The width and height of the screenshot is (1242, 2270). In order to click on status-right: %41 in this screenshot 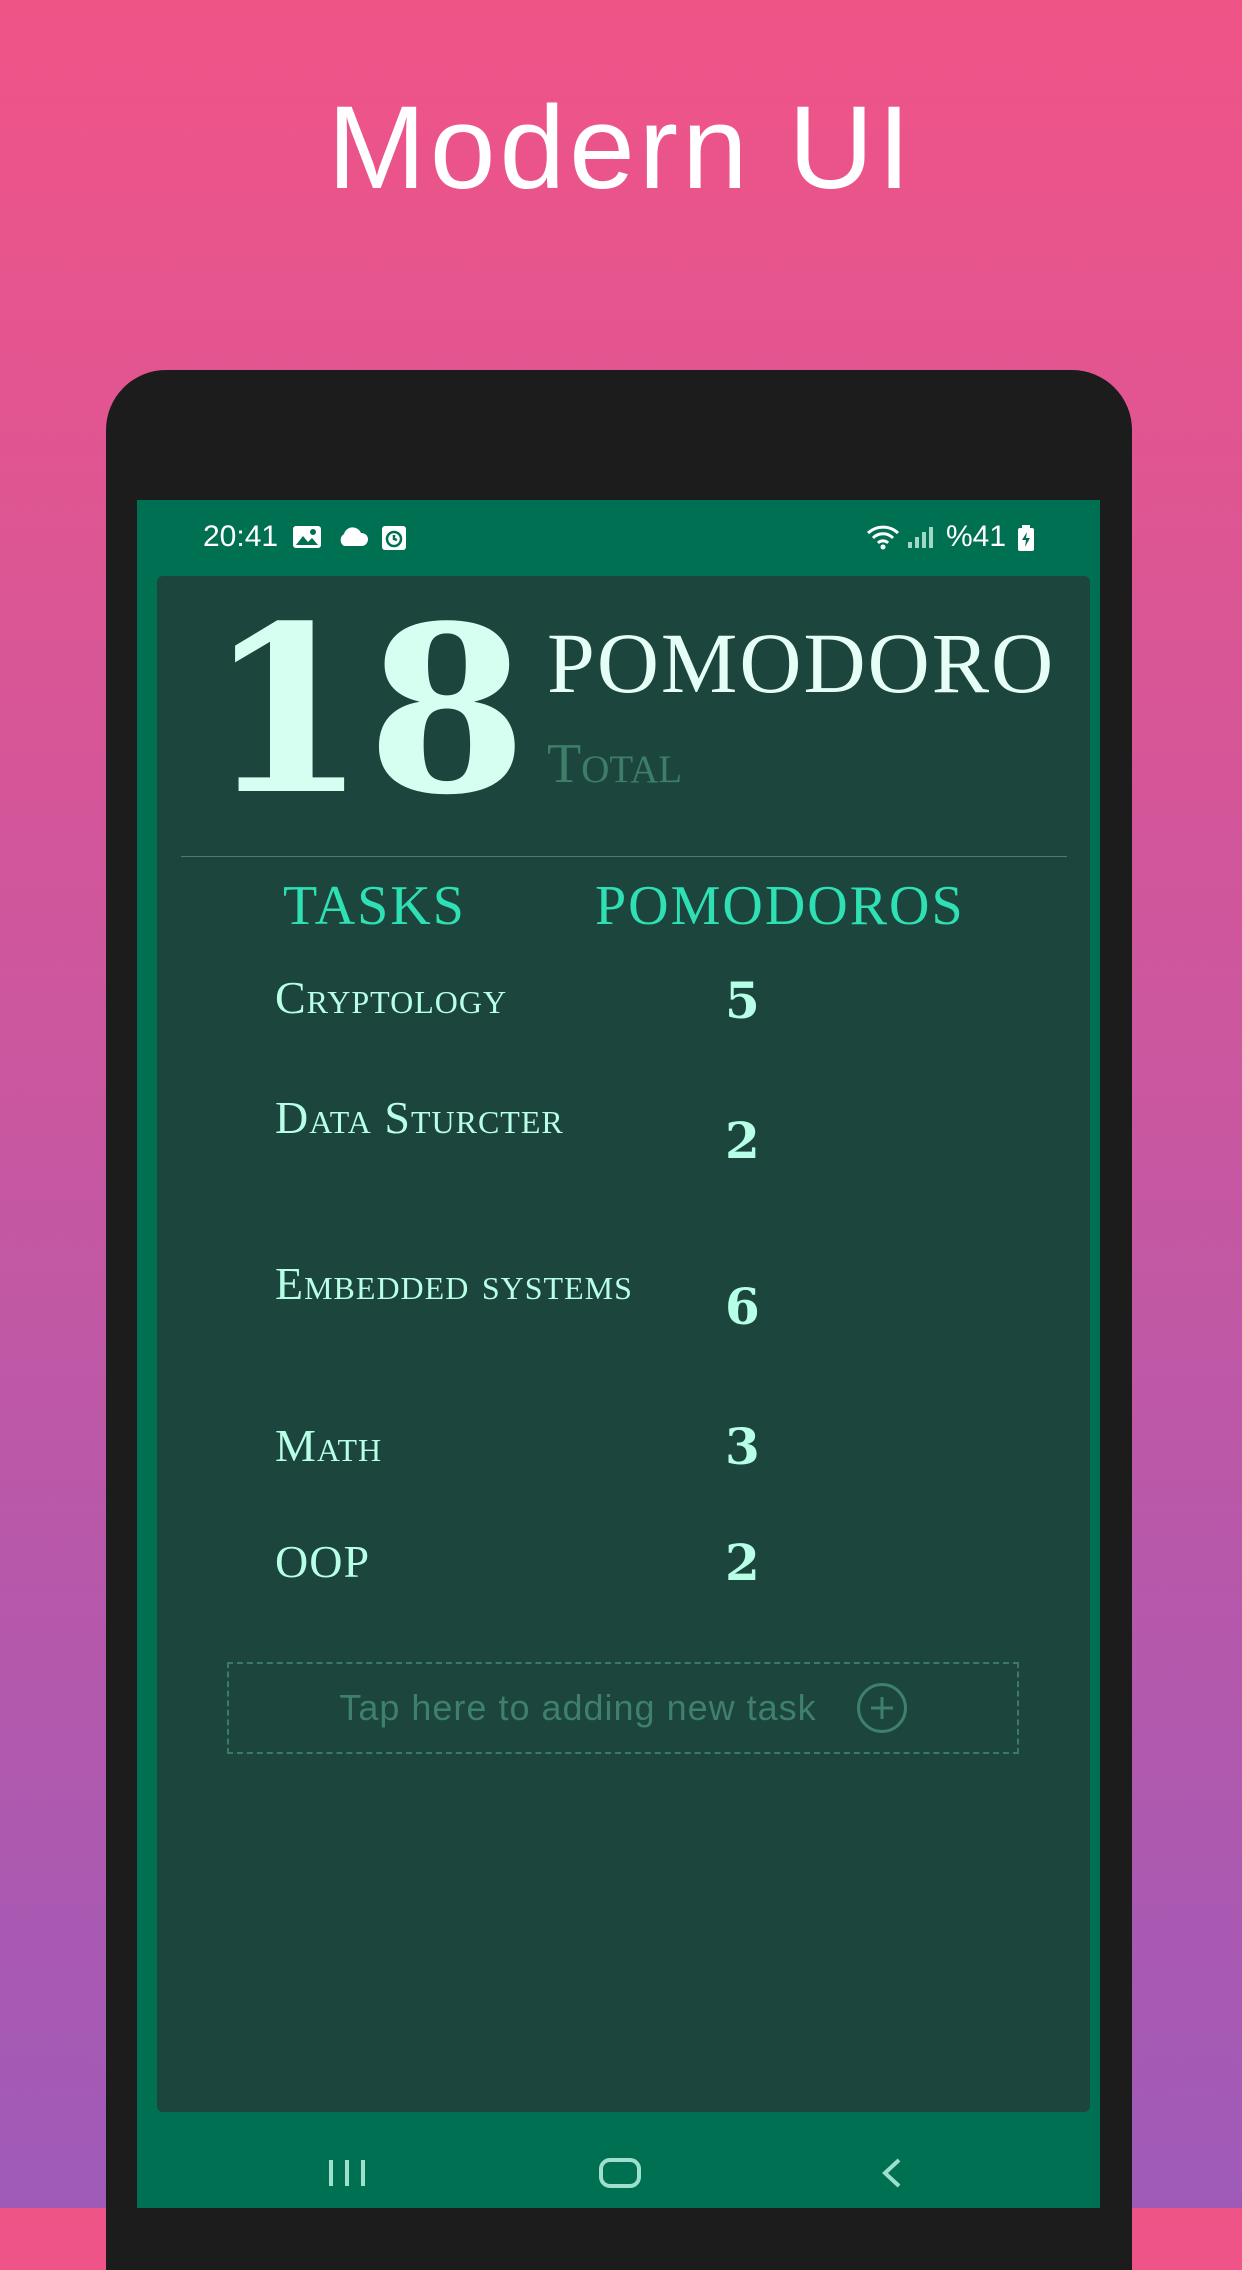, I will do `click(956, 537)`.